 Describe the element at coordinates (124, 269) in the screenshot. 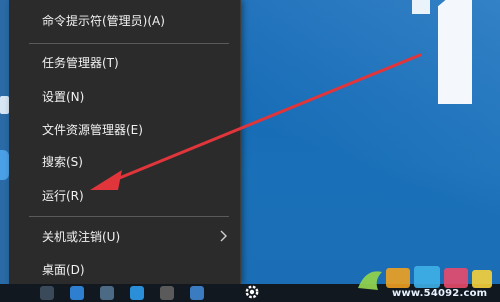

I see `menu-item-desktop: 桌面(D)` at that location.